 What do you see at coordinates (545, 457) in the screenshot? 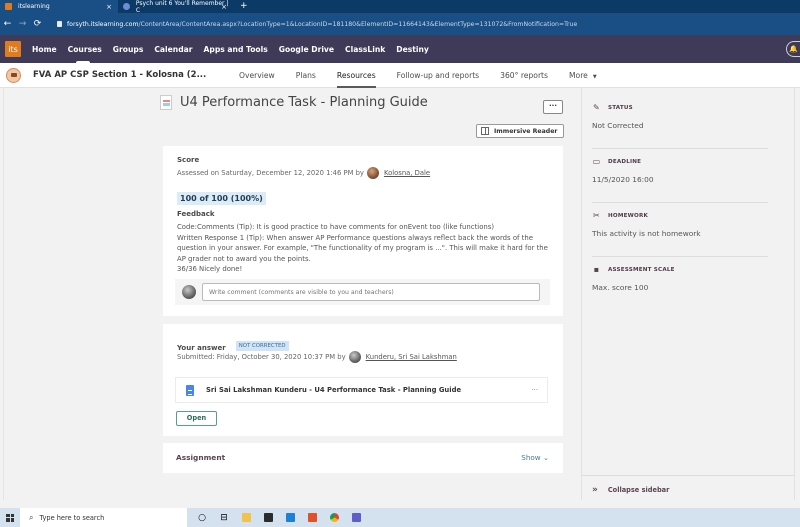
I see `chevron-down-icon: ⌄` at bounding box center [545, 457].